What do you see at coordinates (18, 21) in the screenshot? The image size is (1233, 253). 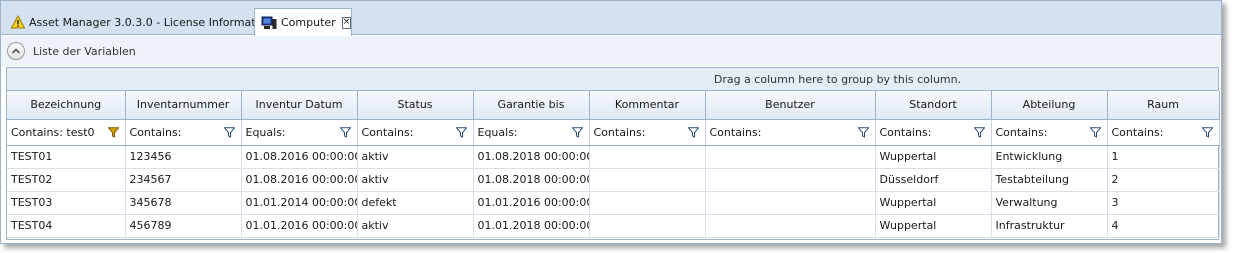 I see `warning-icon` at bounding box center [18, 21].